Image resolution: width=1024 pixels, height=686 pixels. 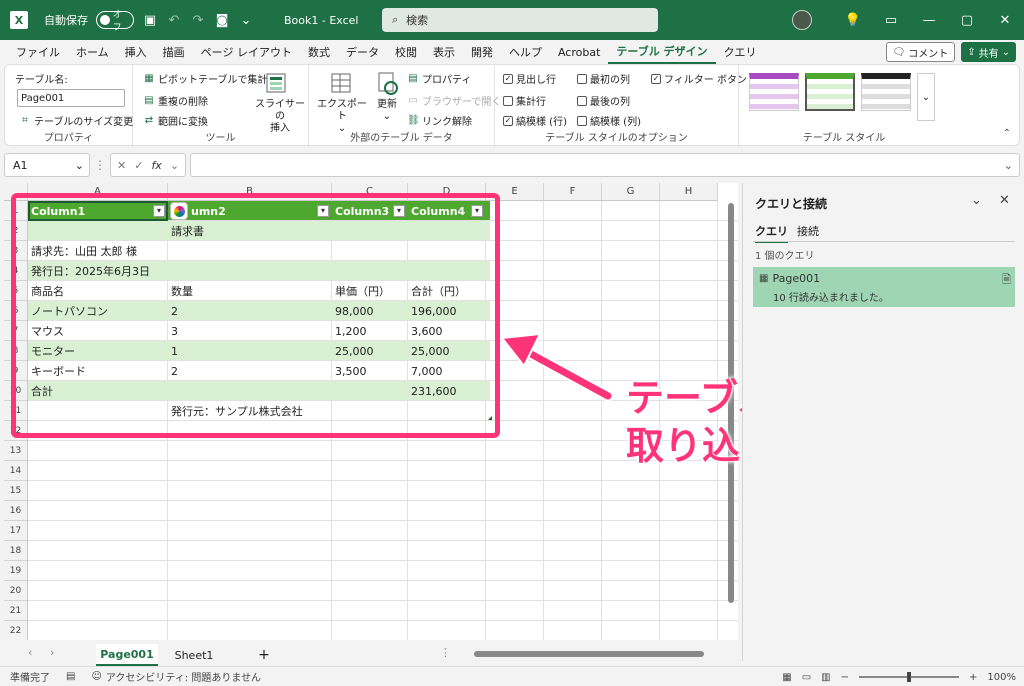 What do you see at coordinates (417, 20) in the screenshot?
I see `search-placeholder: 検索` at bounding box center [417, 20].